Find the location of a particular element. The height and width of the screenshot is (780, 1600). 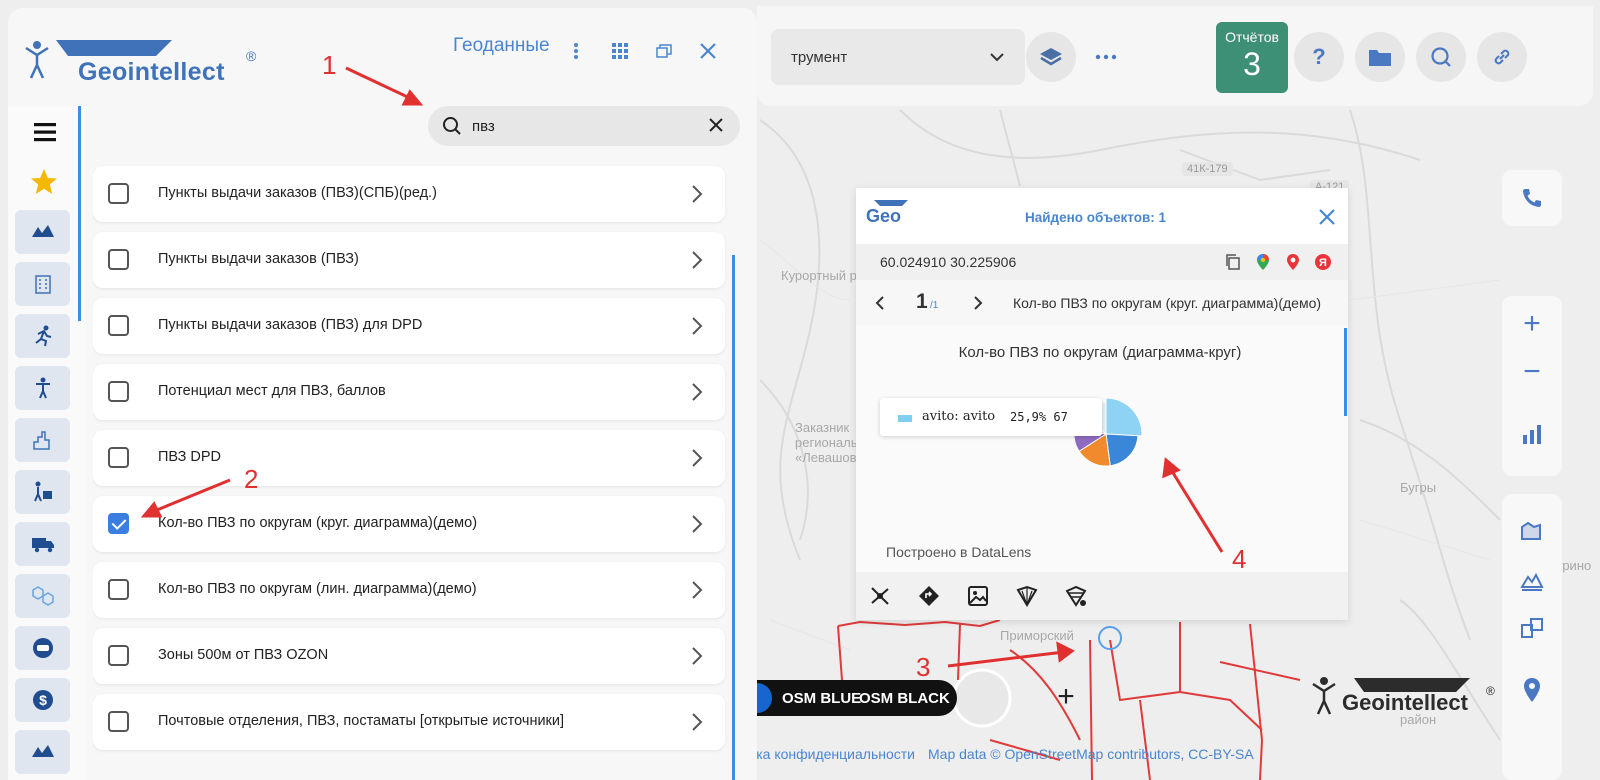

compare-tool-button is located at coordinates (1532, 628).